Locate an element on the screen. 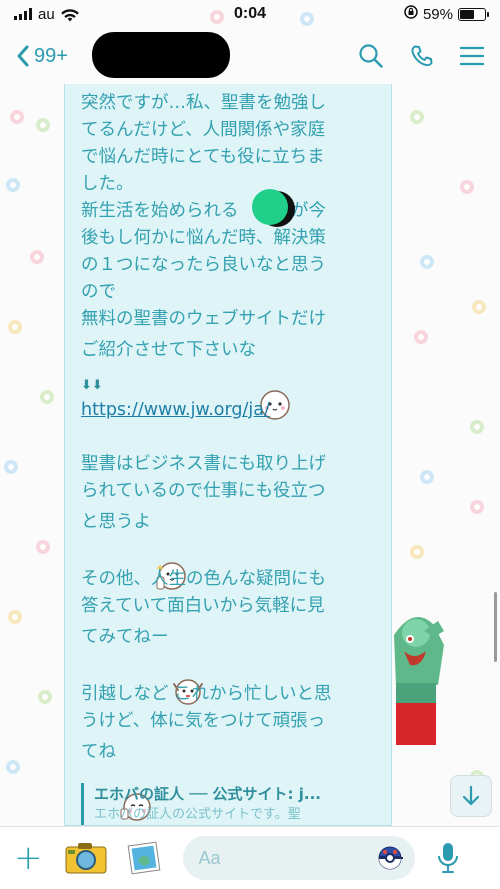  down-arrows: ⬇⬇ is located at coordinates (92, 385).